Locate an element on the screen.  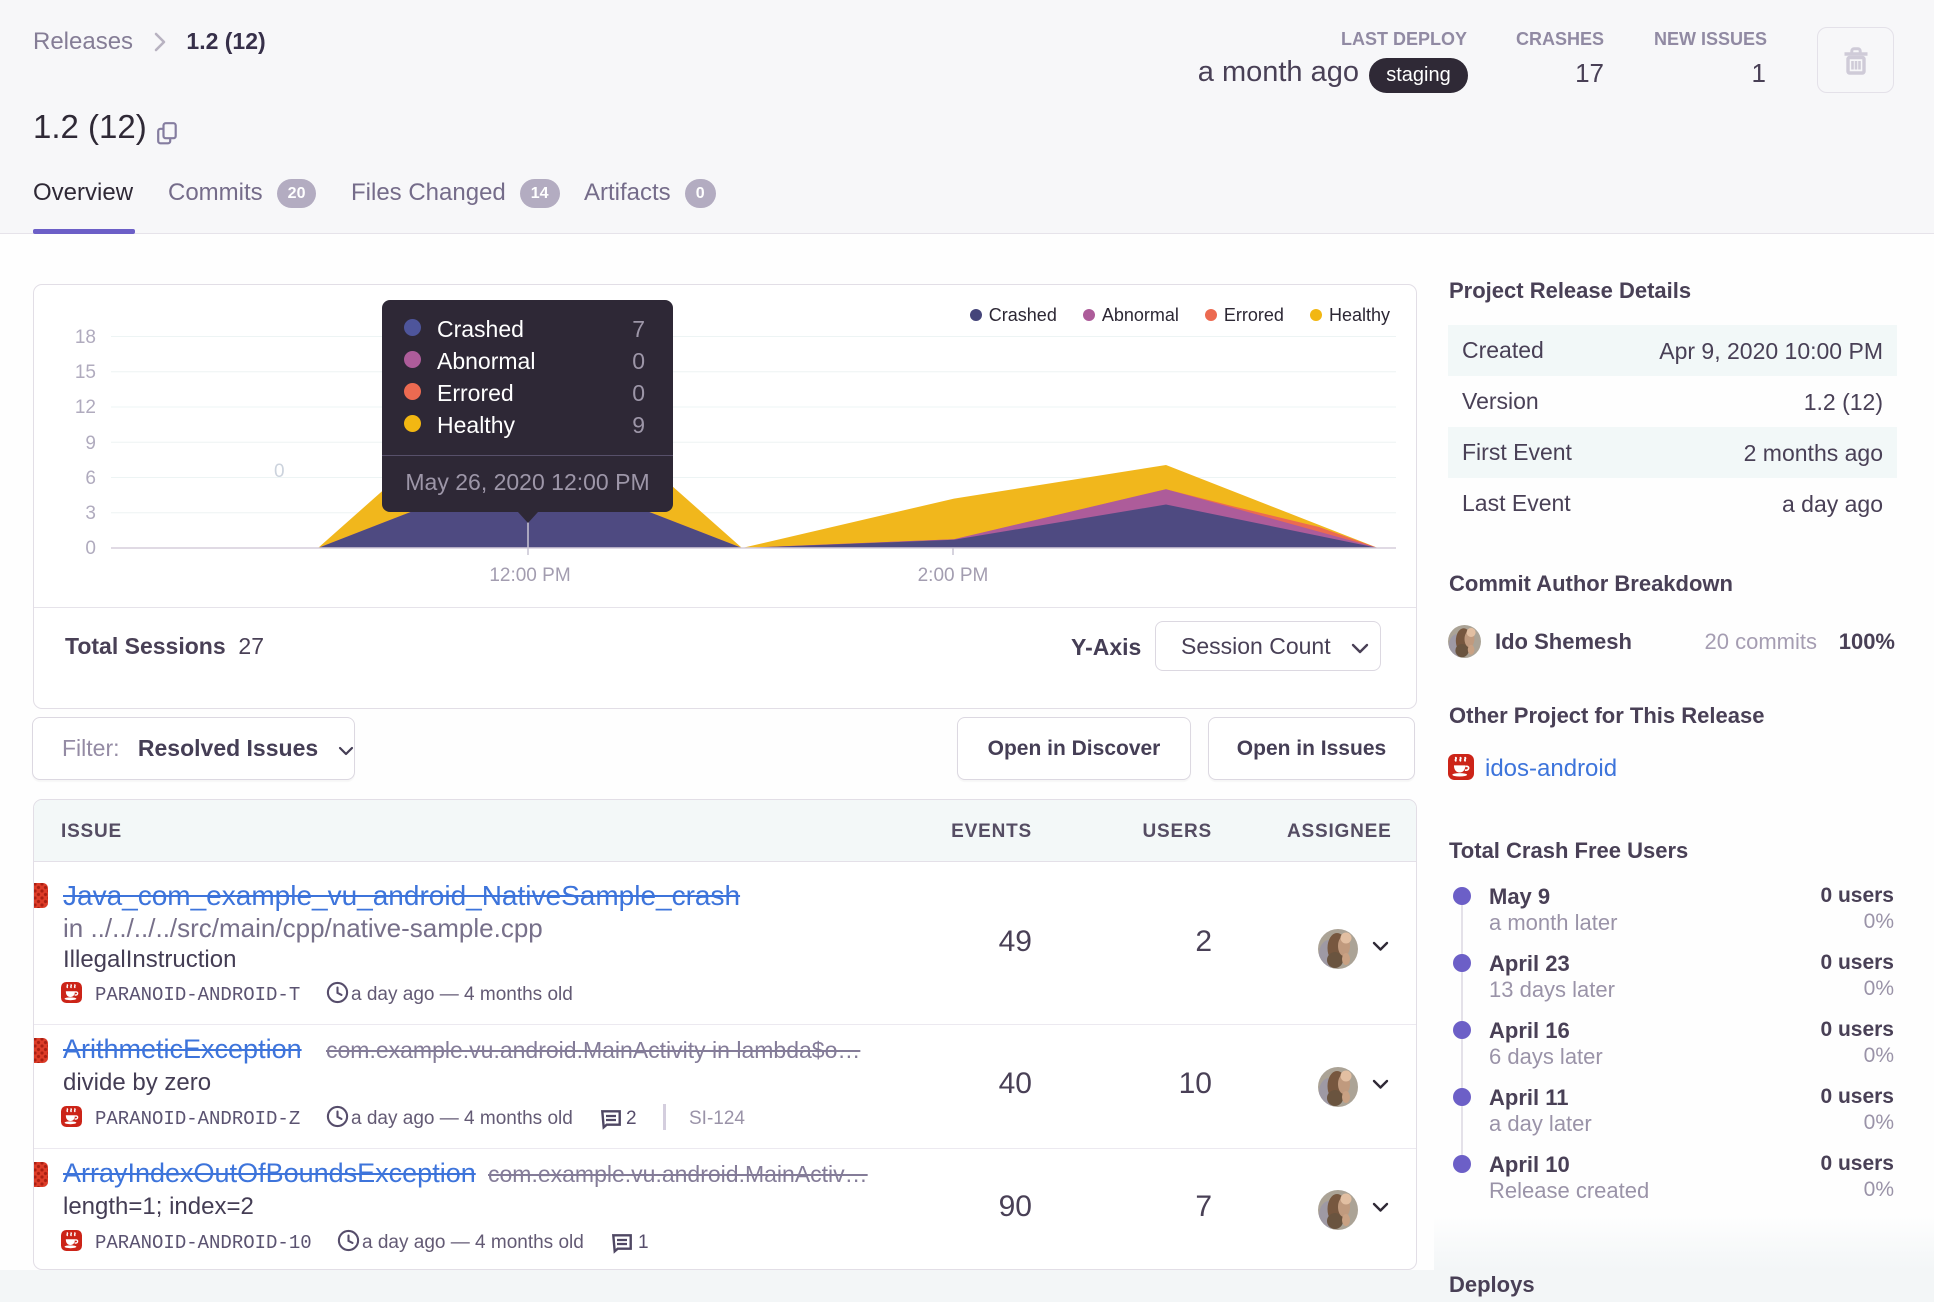
svg-text: 2:00 PM is located at coordinates (953, 575).